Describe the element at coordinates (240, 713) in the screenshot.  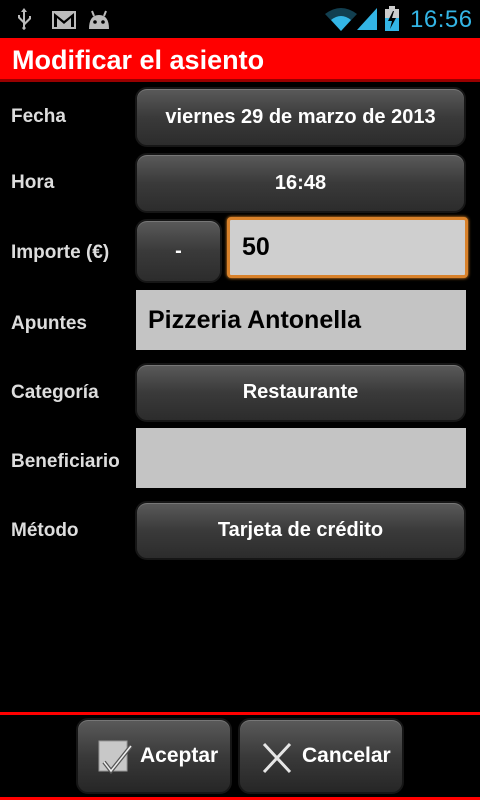
I see `divider` at that location.